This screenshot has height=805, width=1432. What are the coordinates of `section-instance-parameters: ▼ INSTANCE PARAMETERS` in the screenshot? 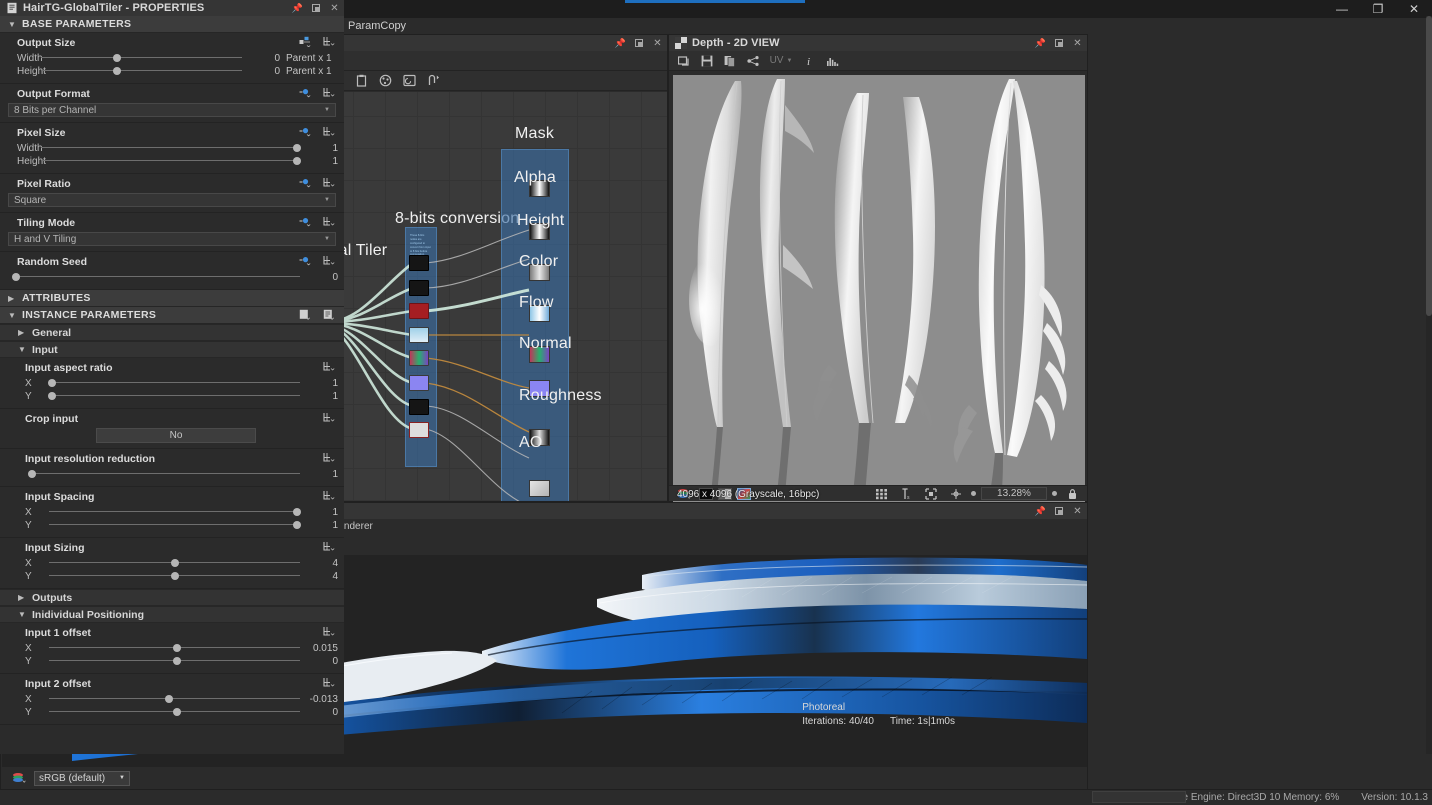 It's located at (172, 315).